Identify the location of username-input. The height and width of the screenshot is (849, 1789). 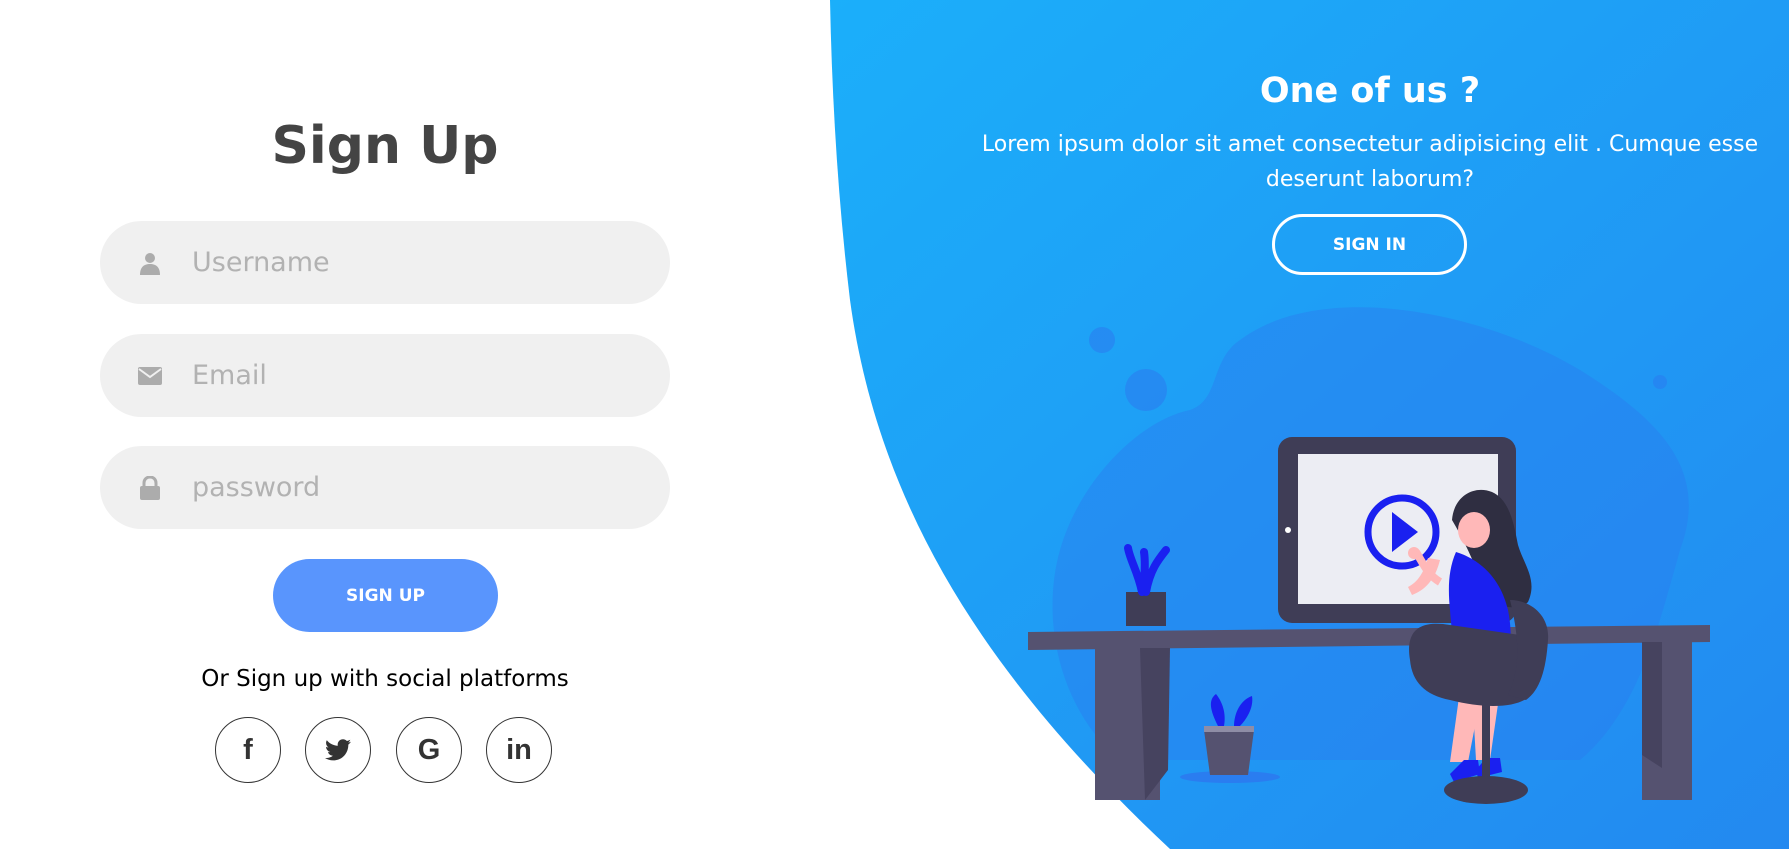
(412, 262).